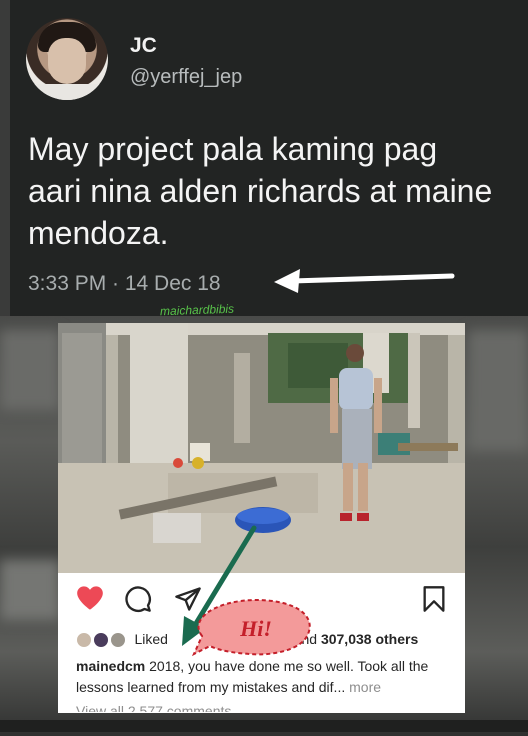 The height and width of the screenshot is (736, 528). I want to click on background-blur-lower-left, so click(30, 590).